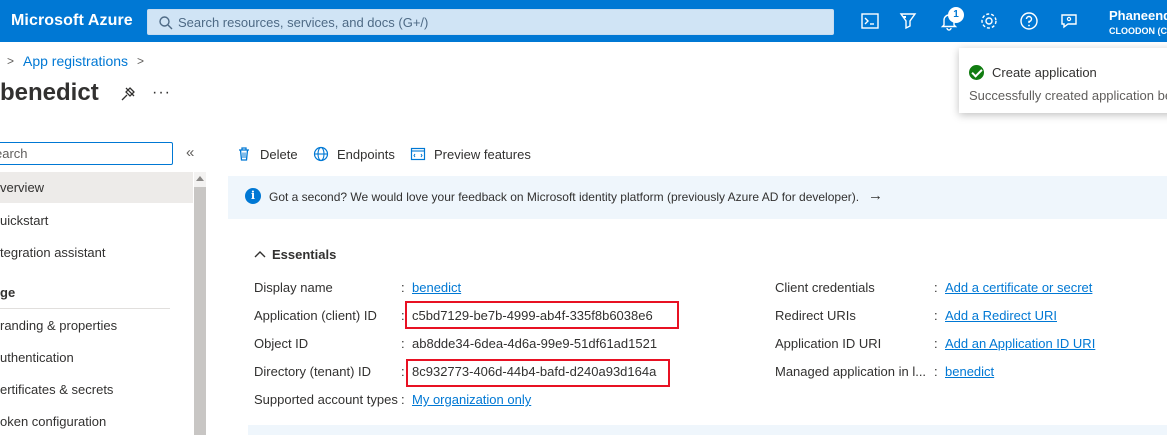  Describe the element at coordinates (418, 154) in the screenshot. I see `preview-features-icon` at that location.